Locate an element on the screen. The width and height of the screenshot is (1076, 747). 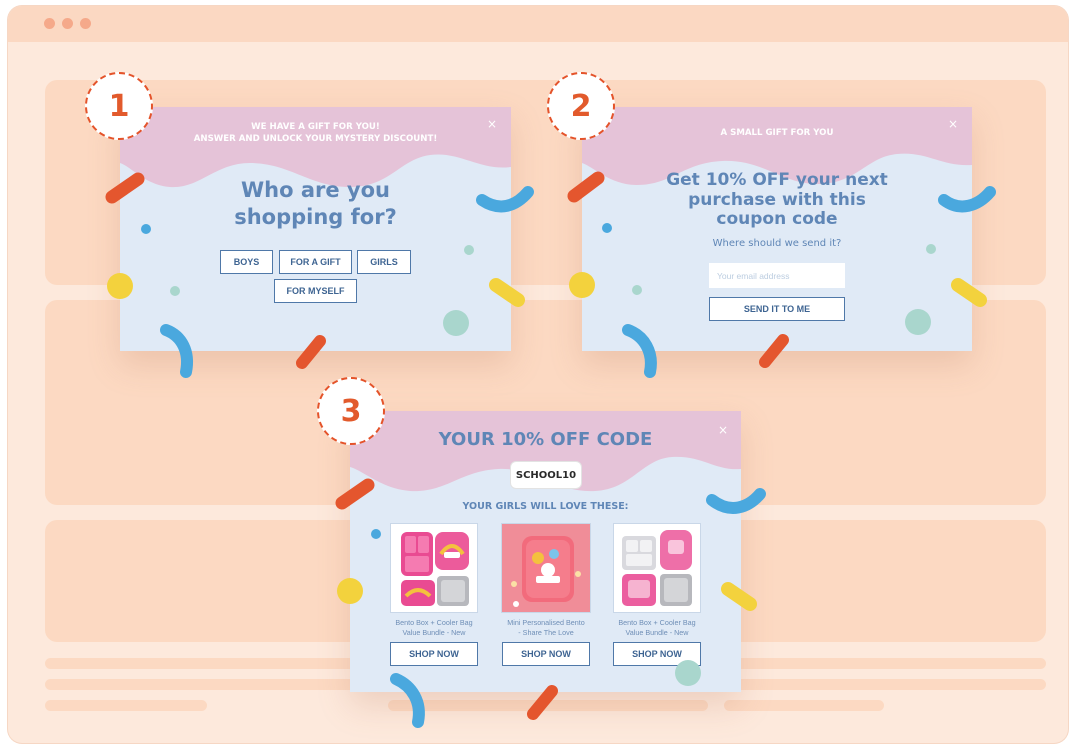
email-prompt: Where should we send it? is located at coordinates (777, 243).